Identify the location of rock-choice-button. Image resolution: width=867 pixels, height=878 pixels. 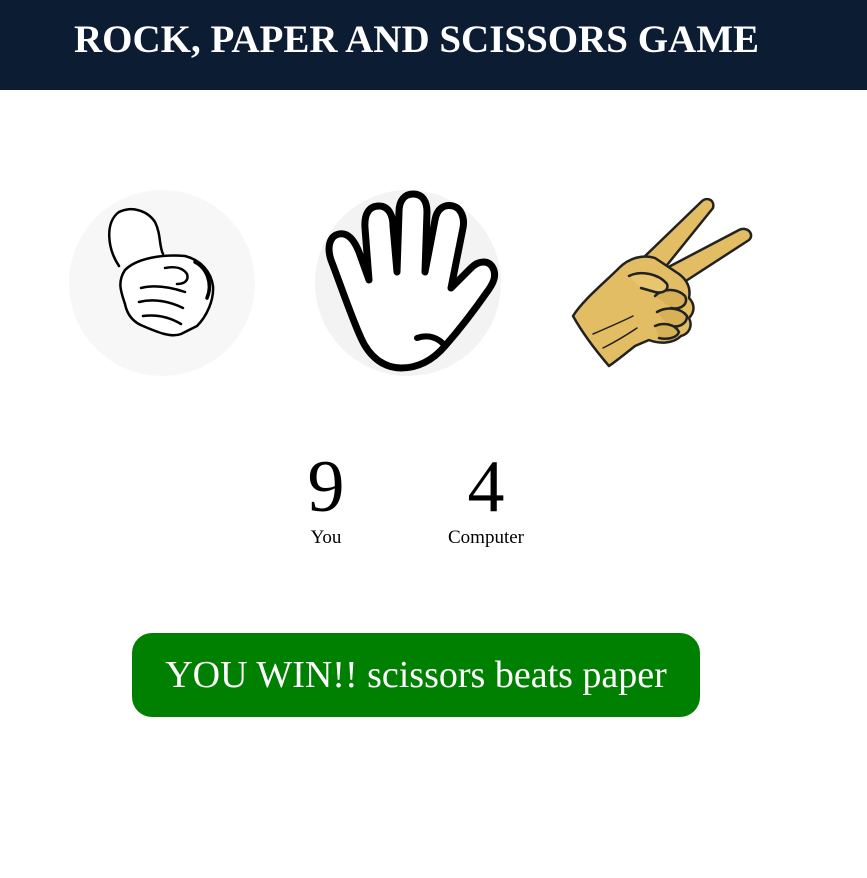
(162, 283).